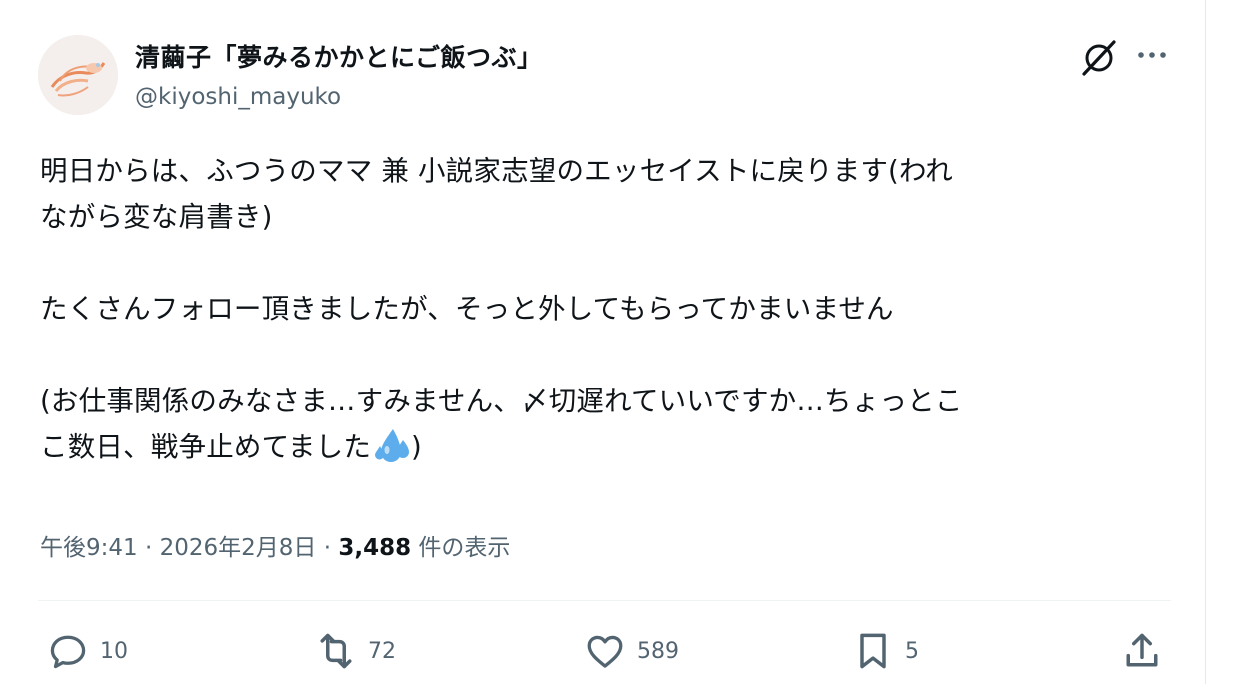  I want to click on sweat-droplets-emoji, so click(391, 446).